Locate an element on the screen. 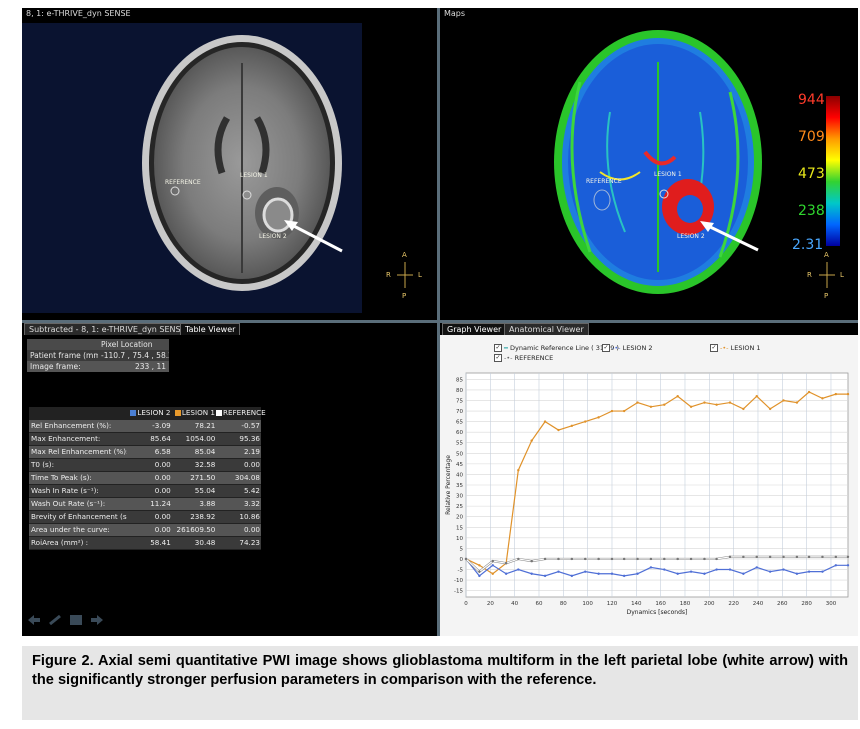  table-row: Rel Enhancement (%): -3.09 78.21 -0.57 is located at coordinates (145, 426).